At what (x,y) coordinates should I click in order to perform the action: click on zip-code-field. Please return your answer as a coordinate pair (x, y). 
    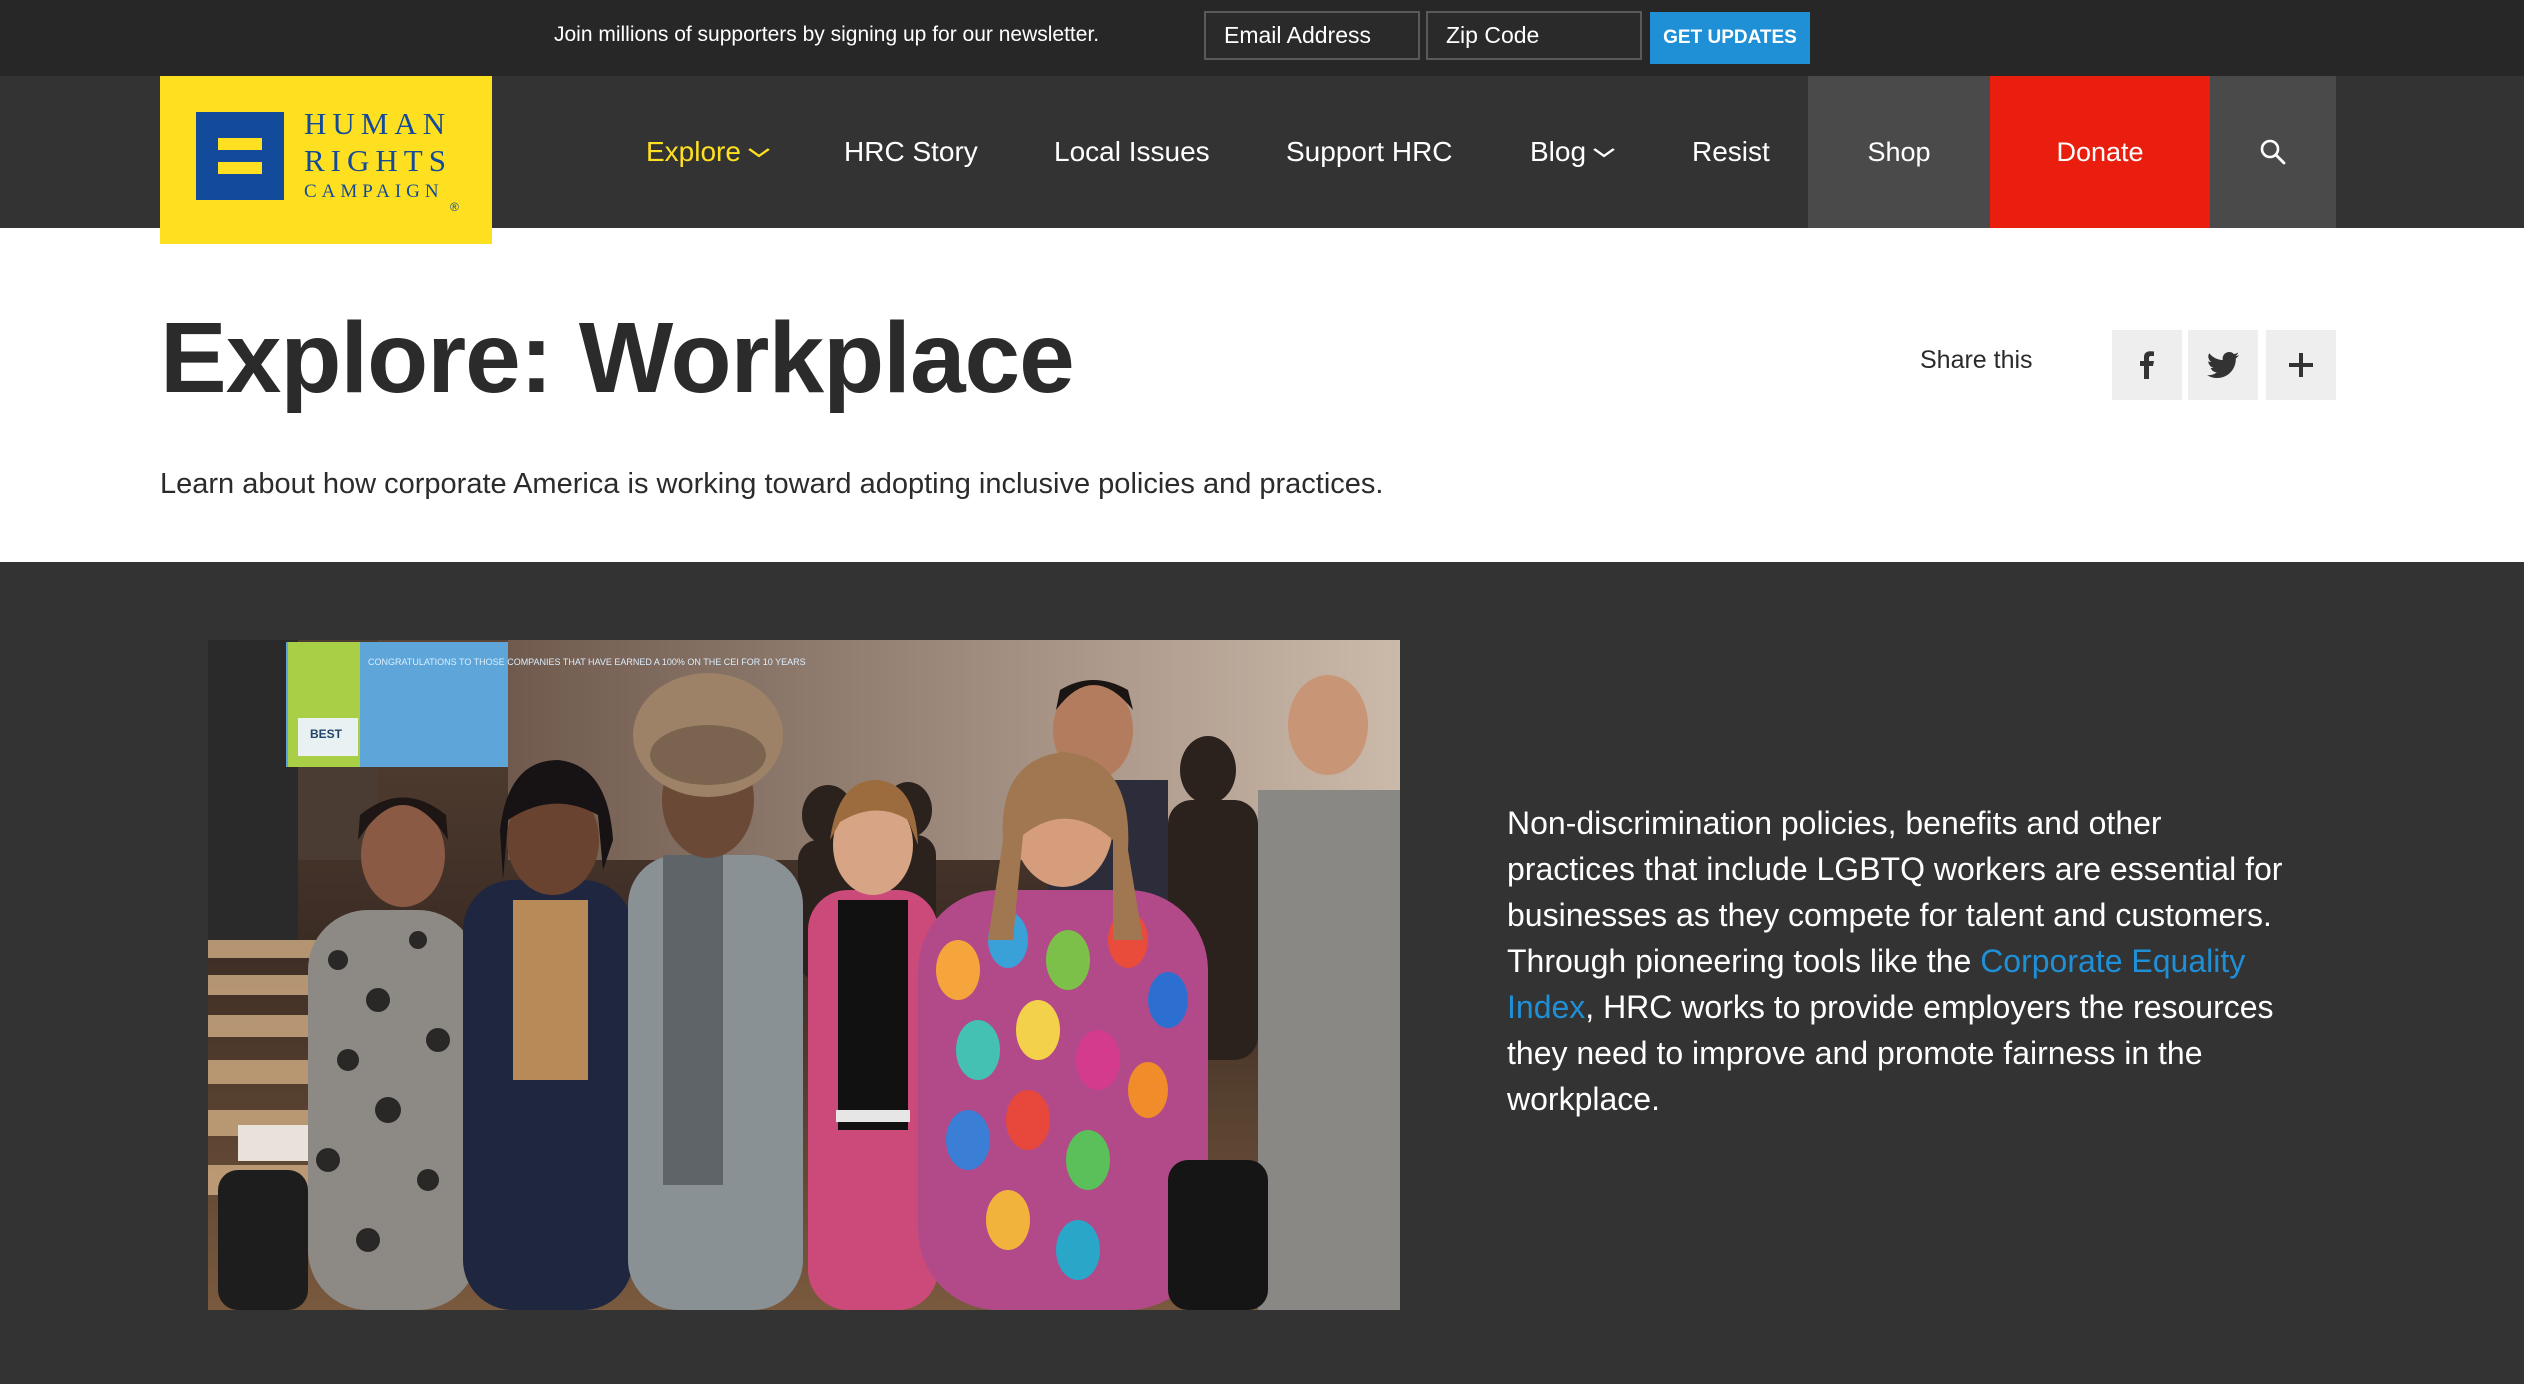
    Looking at the image, I should click on (1534, 35).